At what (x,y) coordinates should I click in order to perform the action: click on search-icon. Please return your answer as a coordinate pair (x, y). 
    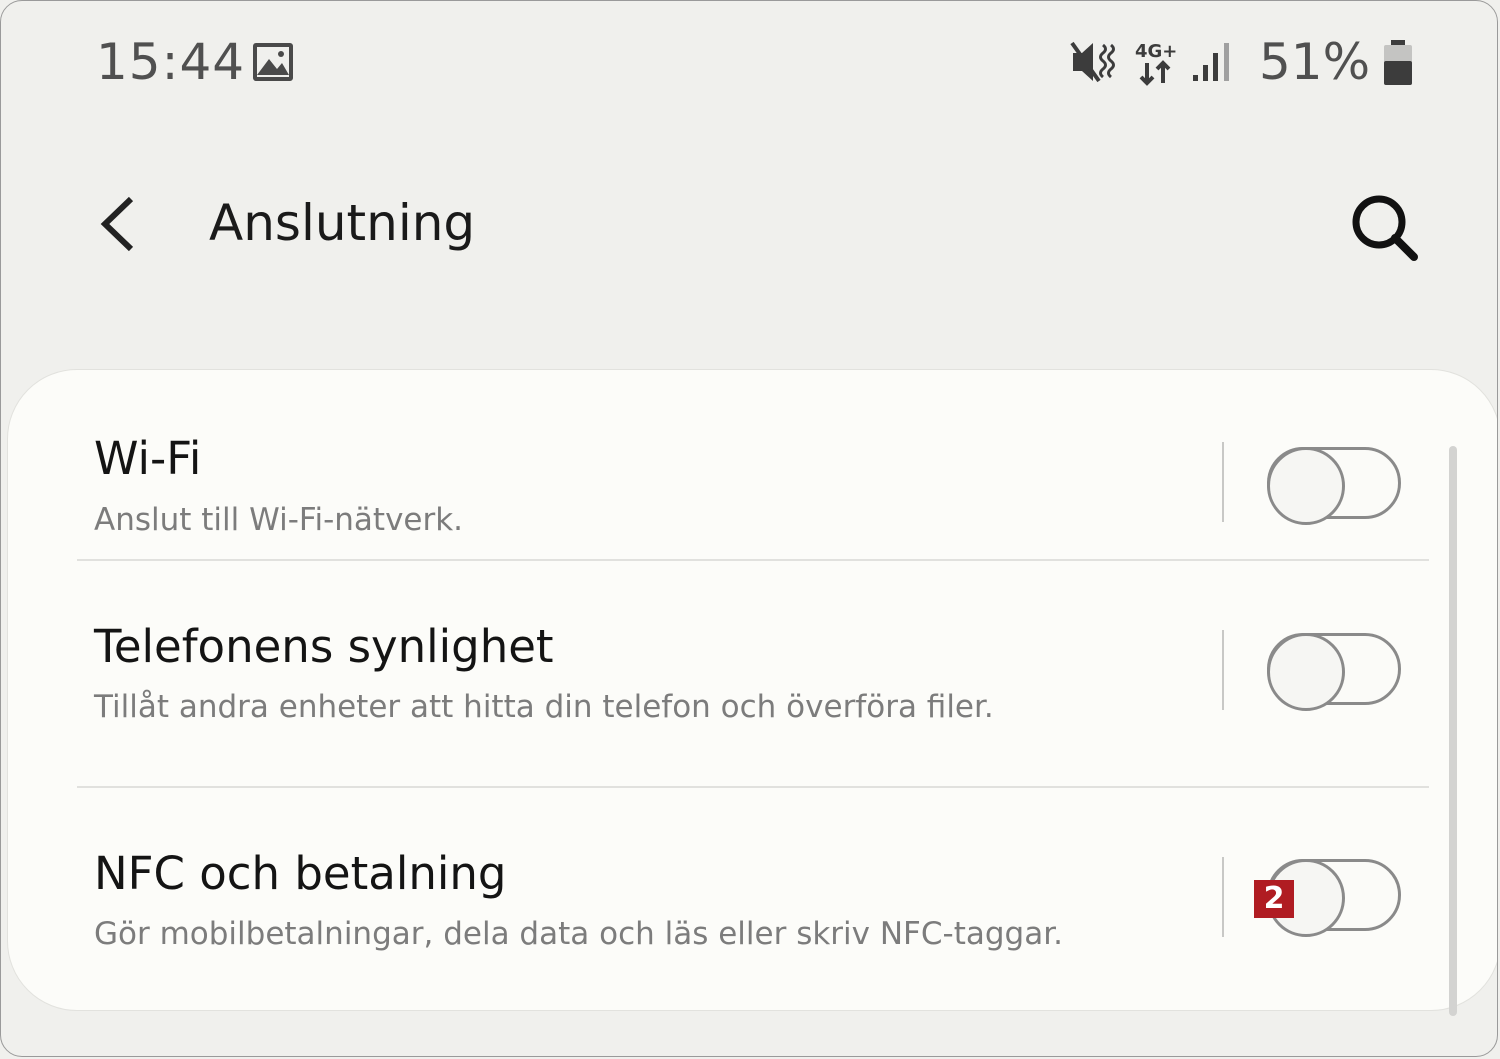
    Looking at the image, I should click on (1385, 228).